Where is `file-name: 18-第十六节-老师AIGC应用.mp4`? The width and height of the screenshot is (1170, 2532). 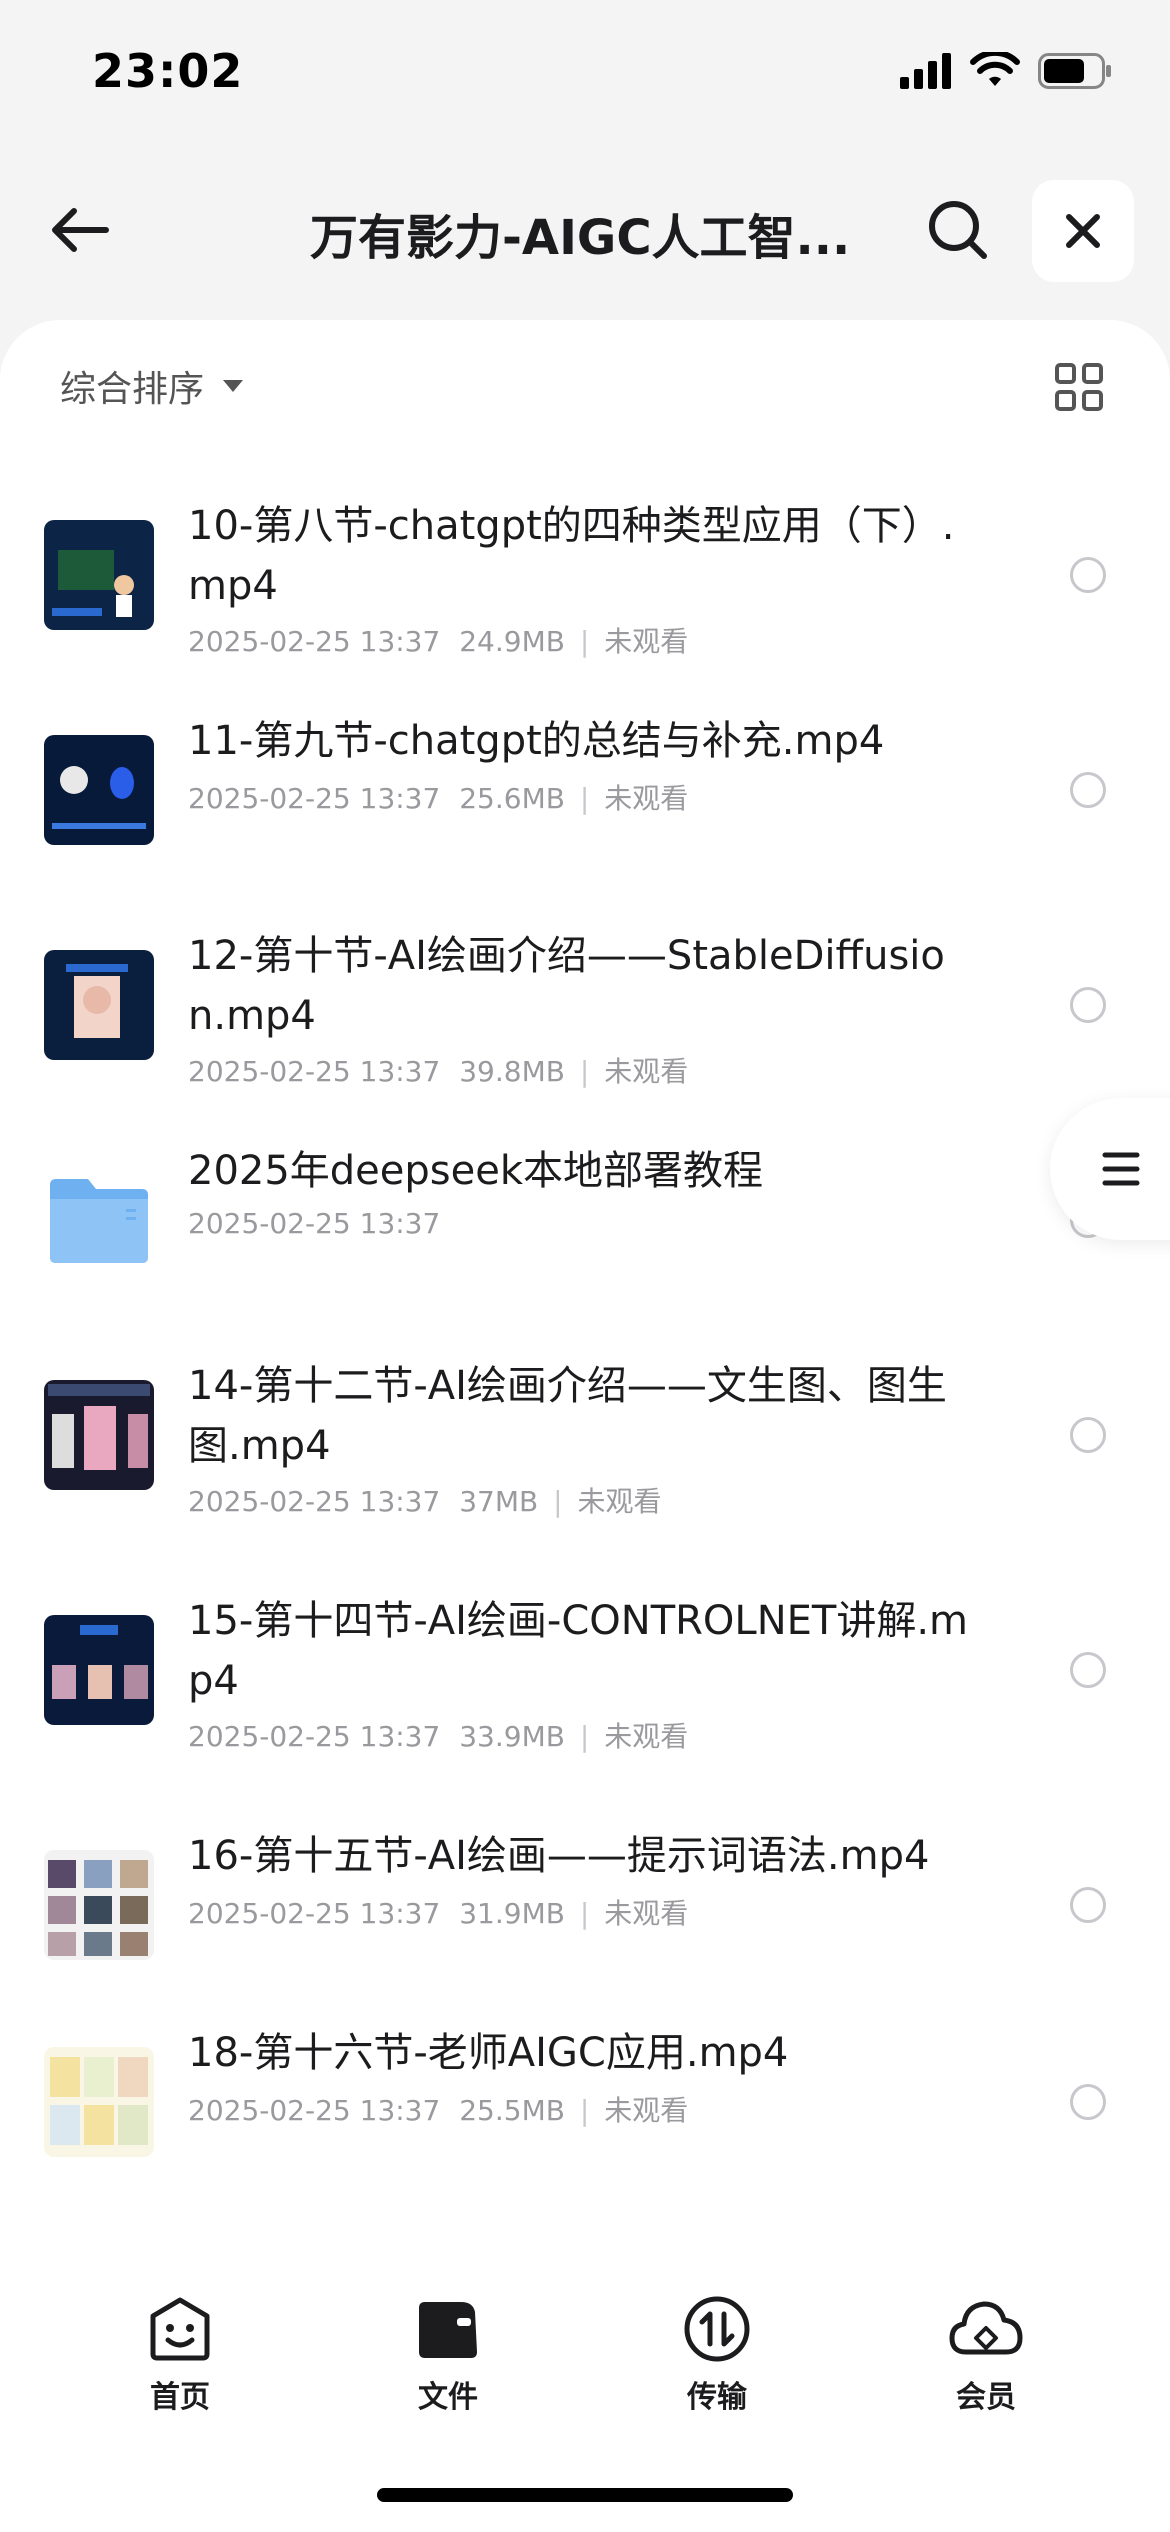 file-name: 18-第十六节-老师AIGC应用.mp4 is located at coordinates (488, 2053).